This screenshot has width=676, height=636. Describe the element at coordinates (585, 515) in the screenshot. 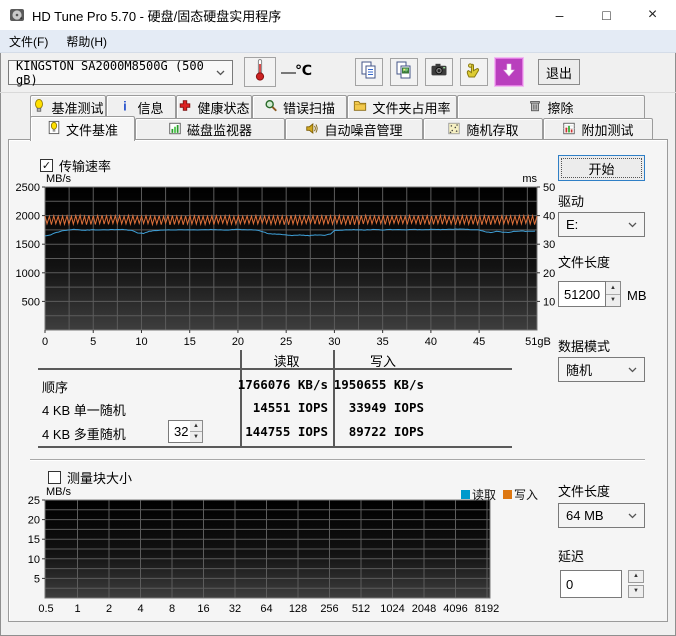

I see `file-length2-value: 64 MB` at that location.